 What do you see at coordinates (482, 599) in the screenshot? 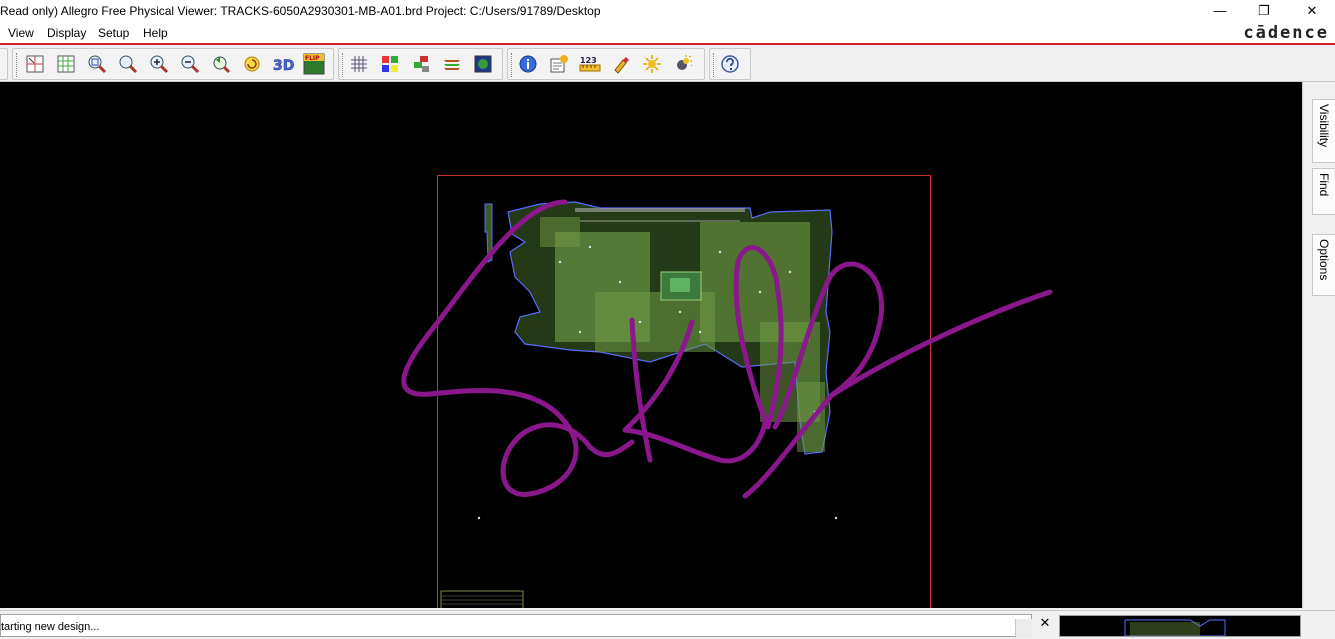
I see `title-block` at bounding box center [482, 599].